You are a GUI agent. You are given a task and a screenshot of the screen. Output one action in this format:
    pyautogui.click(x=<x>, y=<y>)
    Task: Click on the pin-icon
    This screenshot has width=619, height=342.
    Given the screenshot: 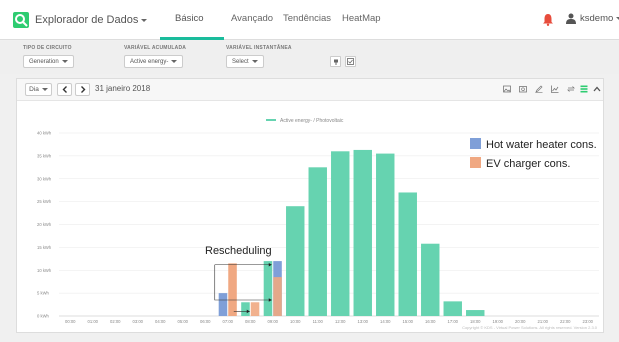 What is the action you would take?
    pyautogui.click(x=335, y=62)
    